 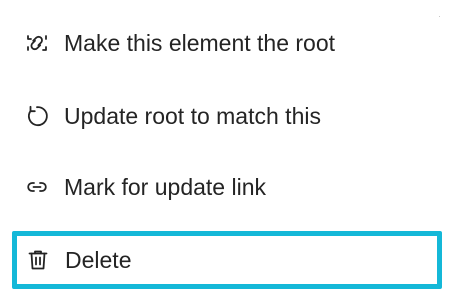 What do you see at coordinates (165, 187) in the screenshot?
I see `mark-update-link-label: Mark for update link` at bounding box center [165, 187].